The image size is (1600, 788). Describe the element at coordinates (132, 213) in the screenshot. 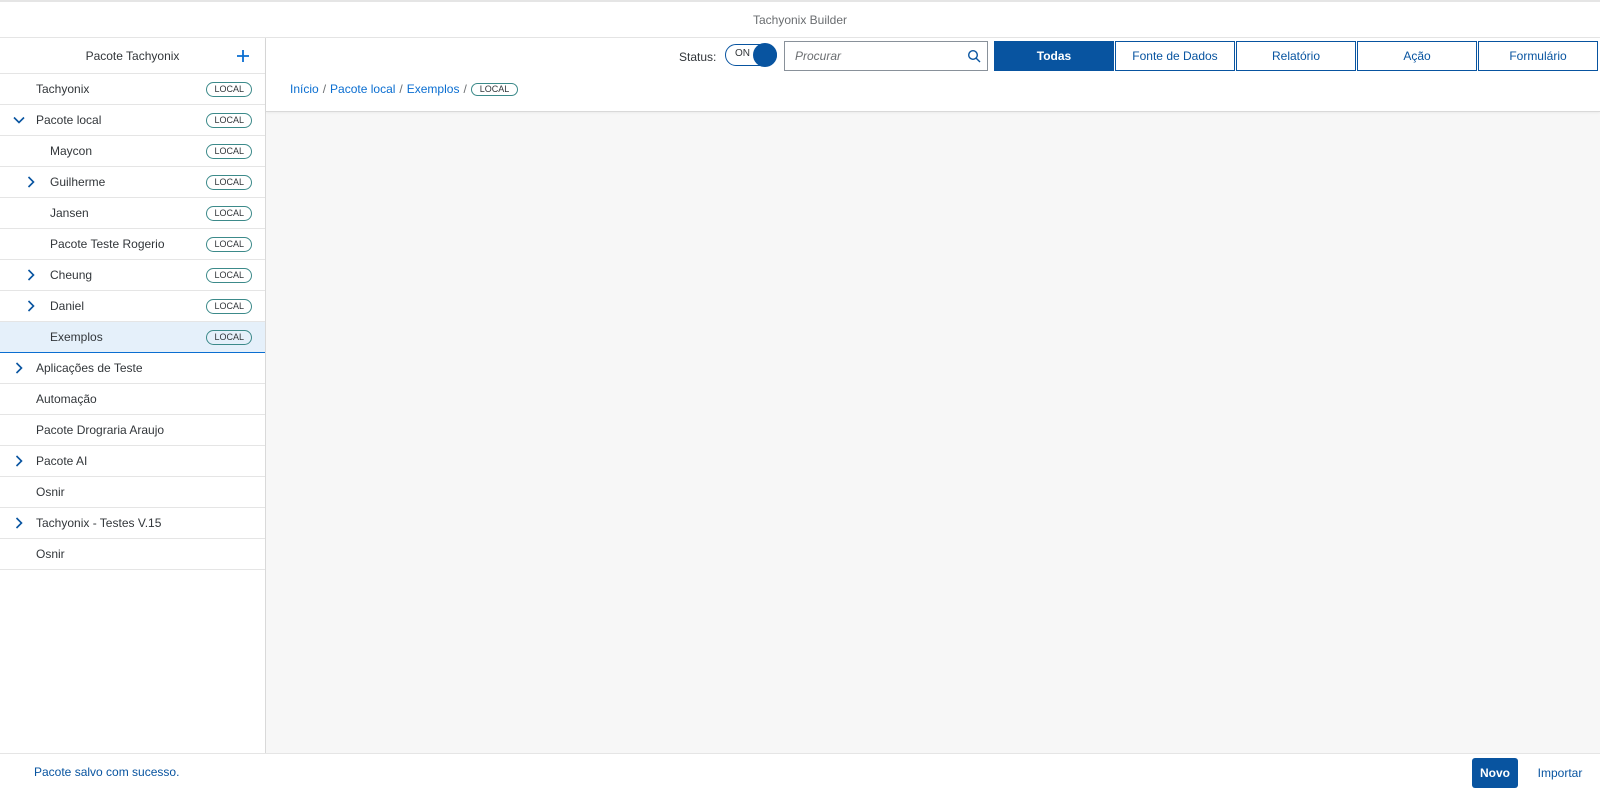

I see `tree-item: Jansen LOCAL` at that location.